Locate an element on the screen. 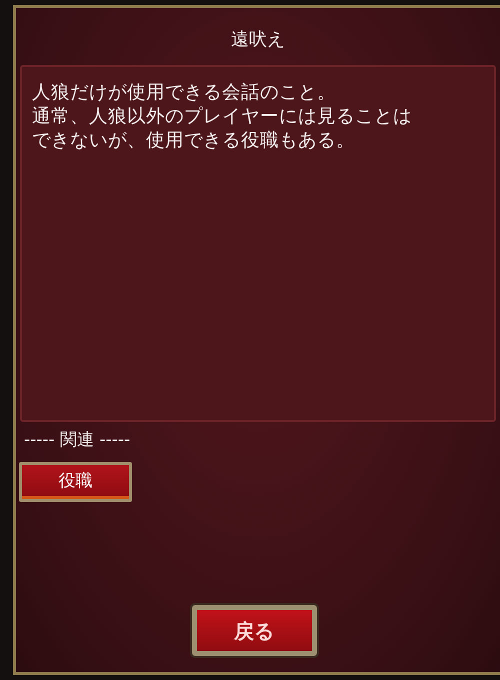 This screenshot has height=680, width=500. related-button: 役職 is located at coordinates (75, 482).